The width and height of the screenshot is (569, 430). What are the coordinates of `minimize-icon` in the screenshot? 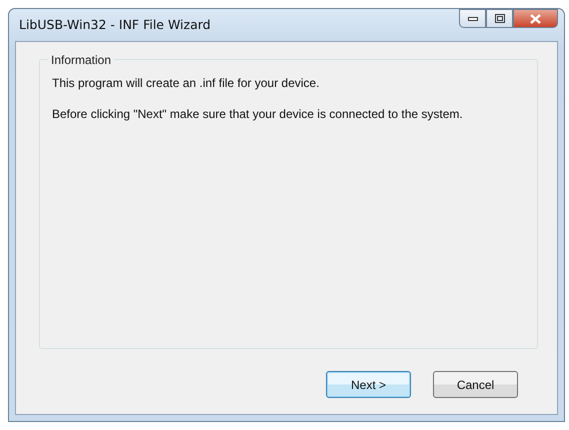 It's located at (473, 18).